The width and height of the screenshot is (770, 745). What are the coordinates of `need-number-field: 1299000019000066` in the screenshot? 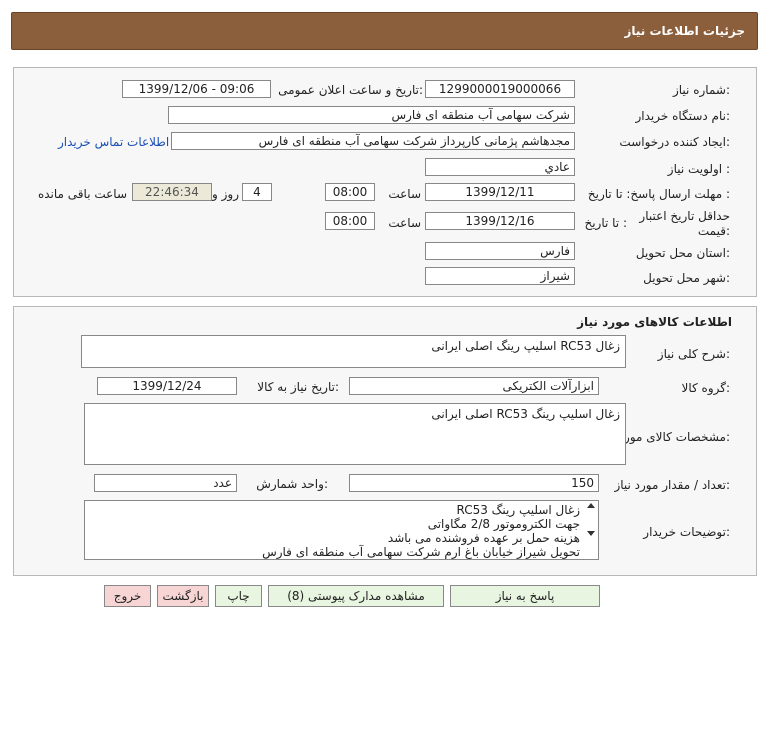 It's located at (500, 89).